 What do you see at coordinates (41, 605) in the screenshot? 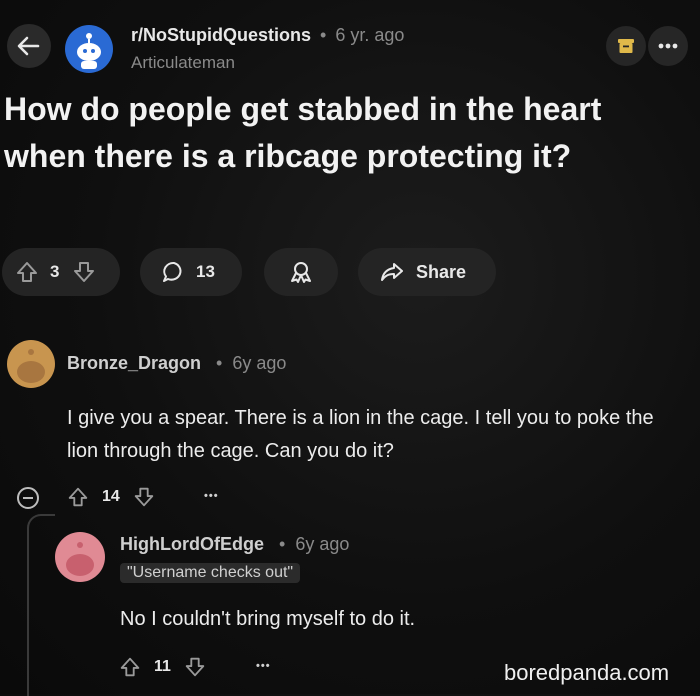
I see `thread-line` at bounding box center [41, 605].